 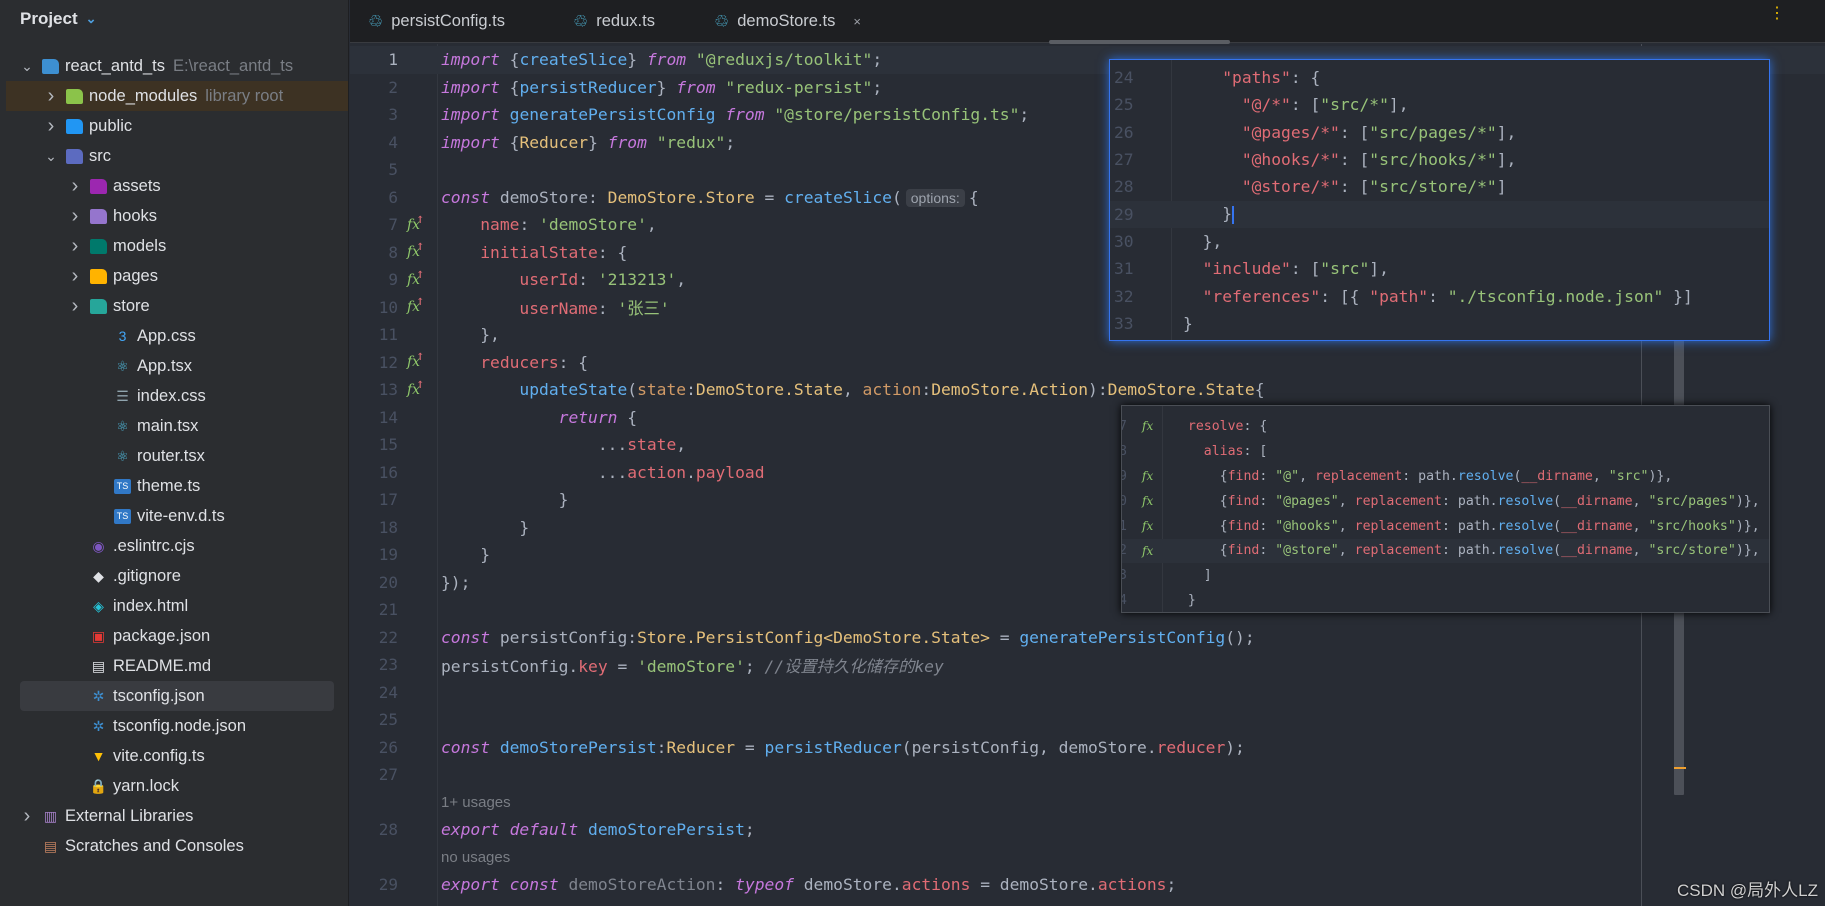 I want to click on tree-item: ⌄ react_antd_ts E:\react_antd_ts, so click(x=177, y=66).